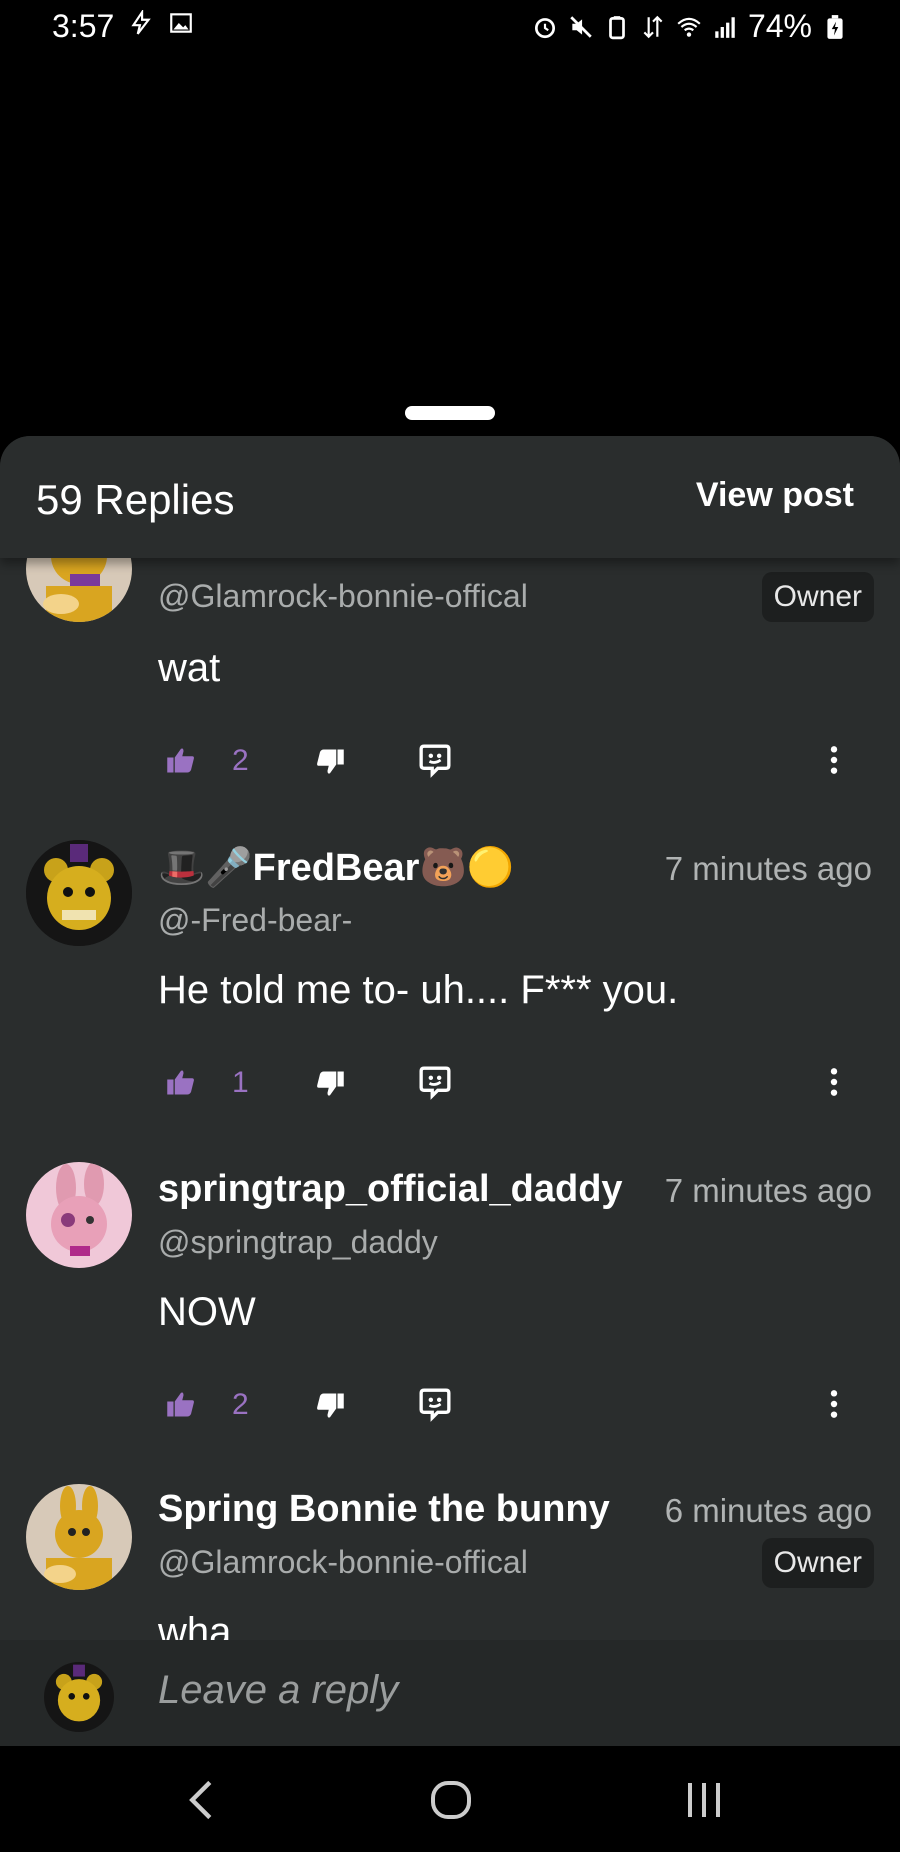  I want to click on view-post-button: View post, so click(775, 495).